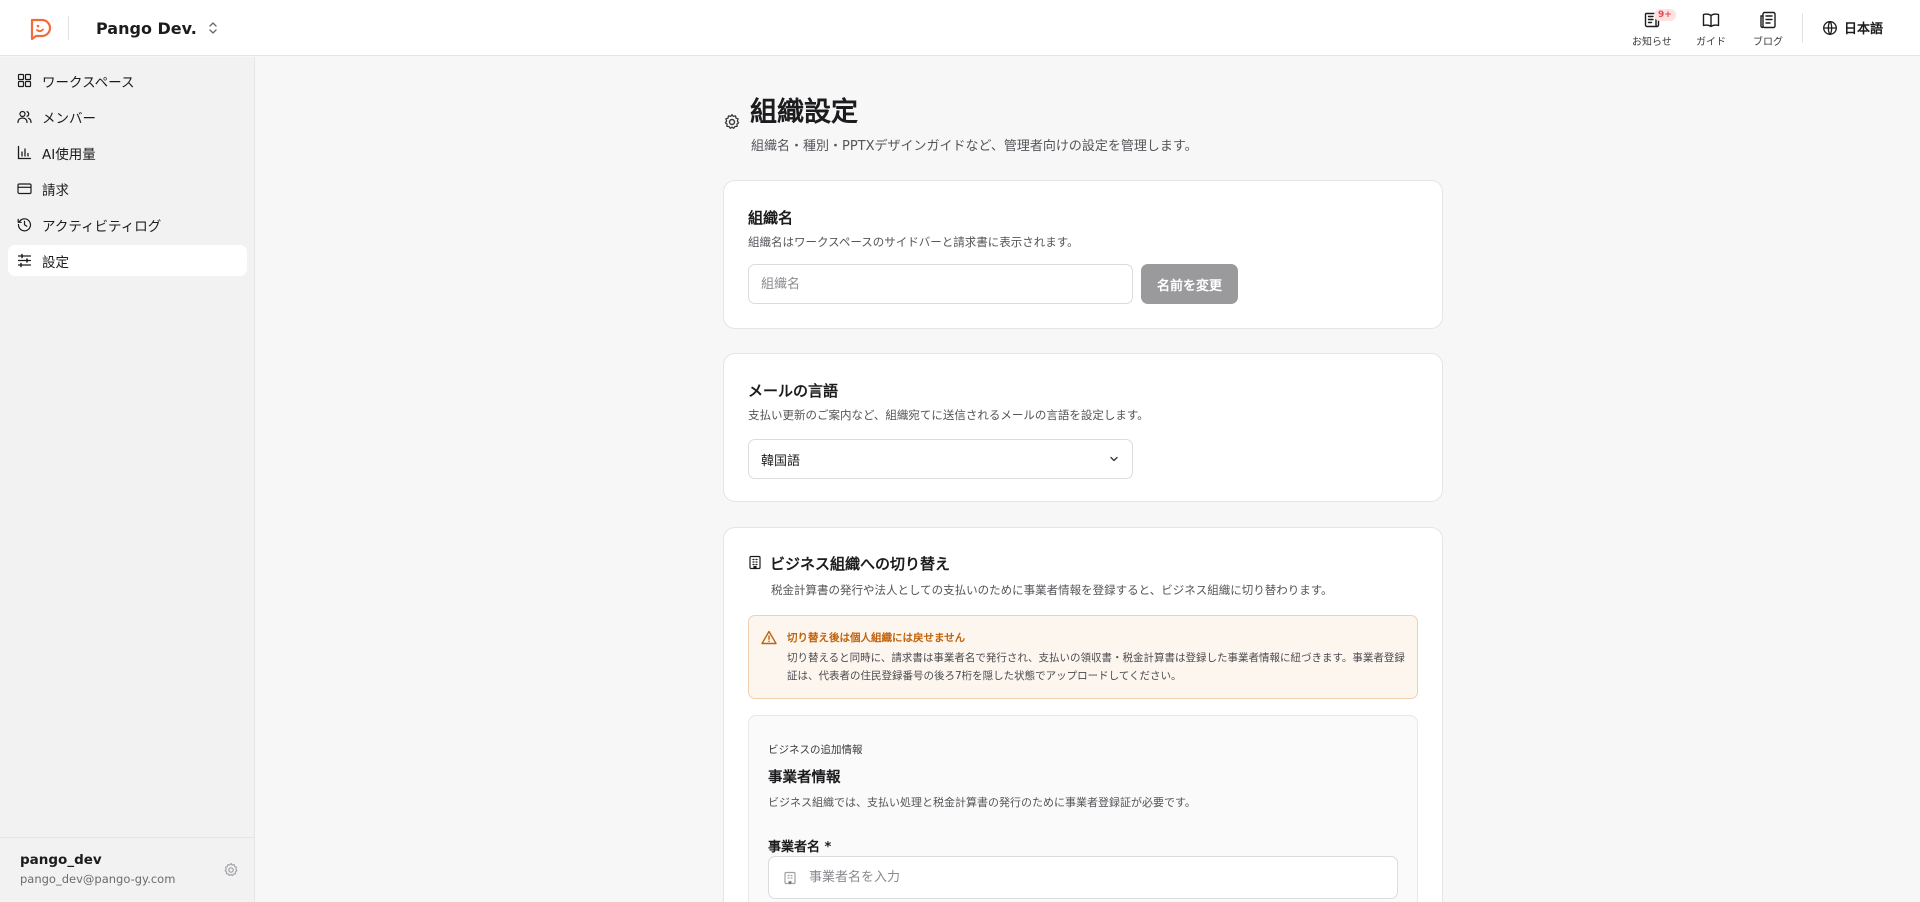 The image size is (1920, 902). I want to click on warning-title: 切り替え後は個人組織には戻せません, so click(876, 638).